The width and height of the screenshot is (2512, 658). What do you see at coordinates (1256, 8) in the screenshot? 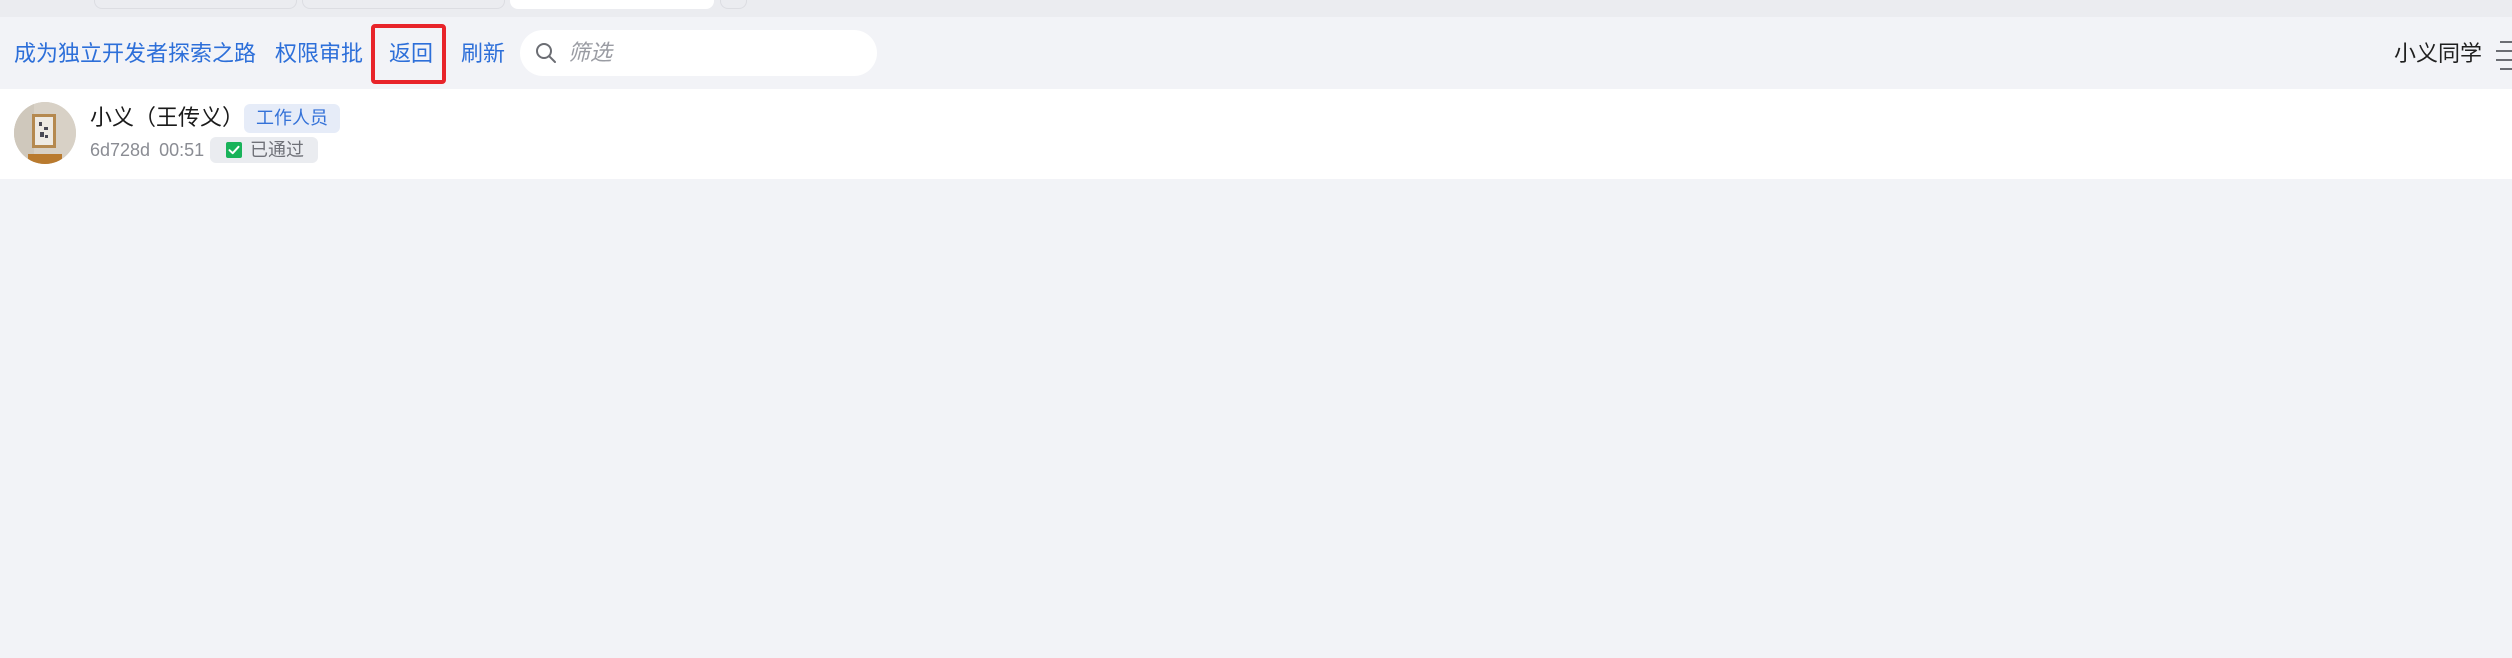
I see `tab-strip` at bounding box center [1256, 8].